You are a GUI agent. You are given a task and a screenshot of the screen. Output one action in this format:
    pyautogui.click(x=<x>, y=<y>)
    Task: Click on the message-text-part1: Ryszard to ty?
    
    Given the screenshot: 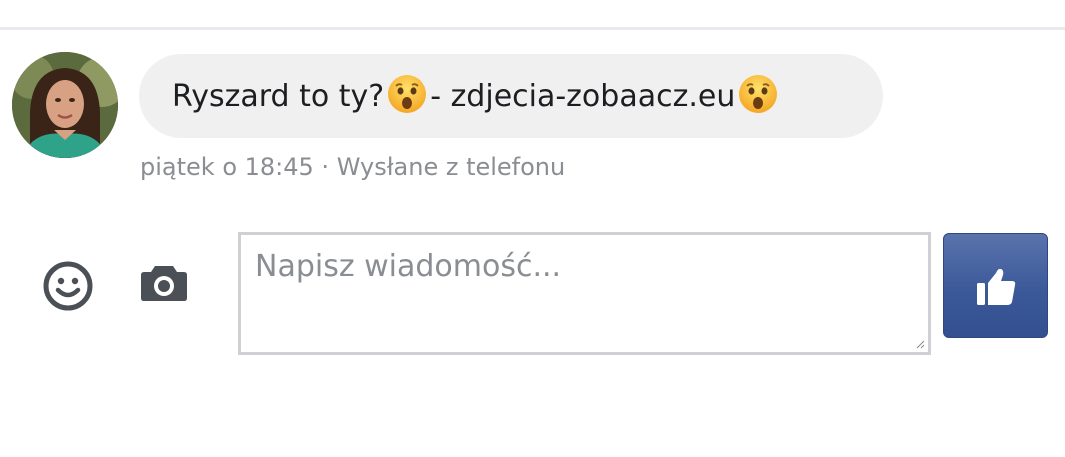 What is the action you would take?
    pyautogui.click(x=278, y=96)
    